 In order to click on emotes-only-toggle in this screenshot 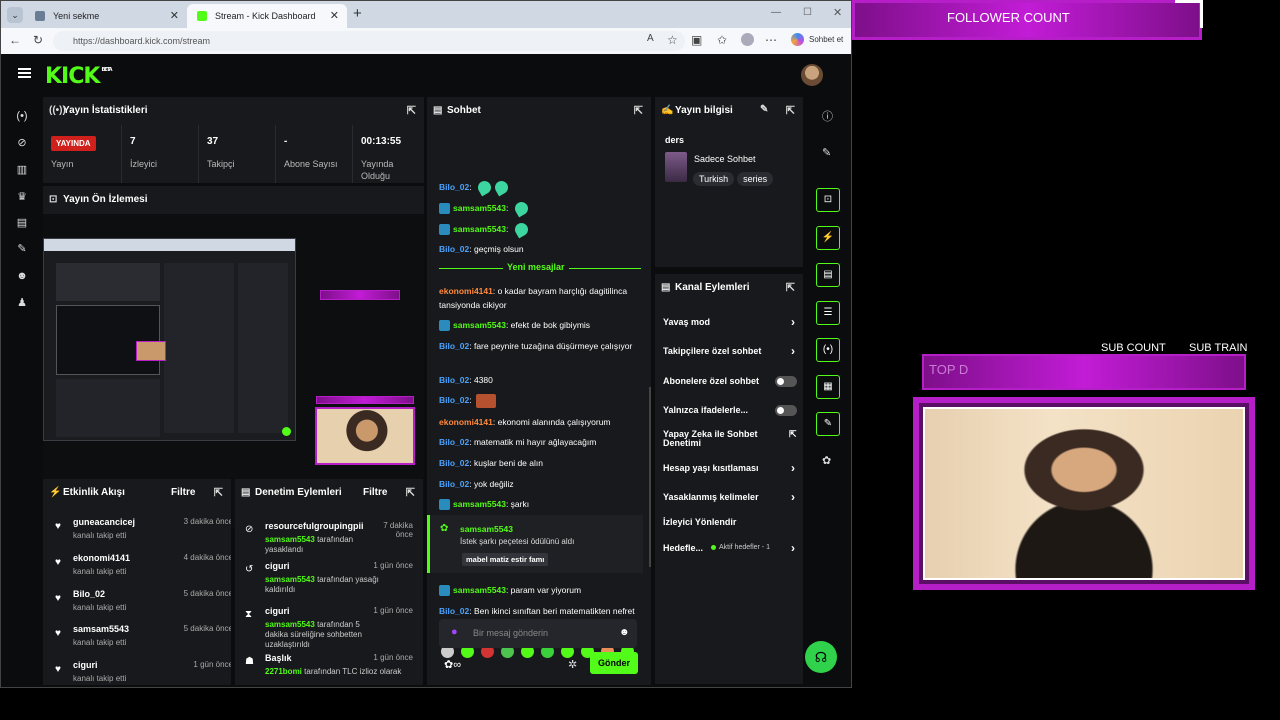, I will do `click(786, 410)`.